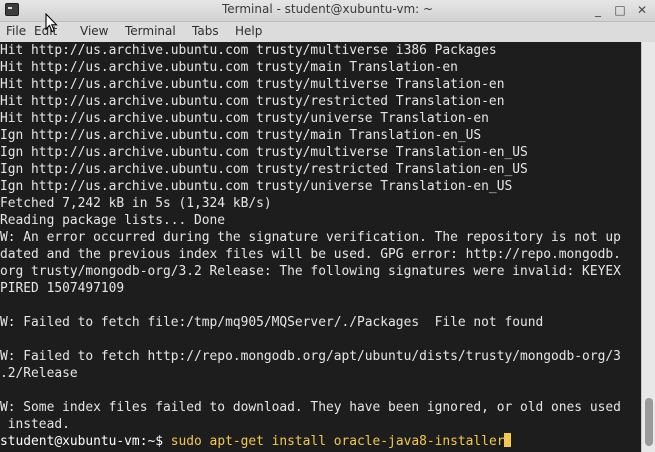  I want to click on output-line: Fetched 7,242 kB in 5s (1,324 kB/s), so click(136, 203).